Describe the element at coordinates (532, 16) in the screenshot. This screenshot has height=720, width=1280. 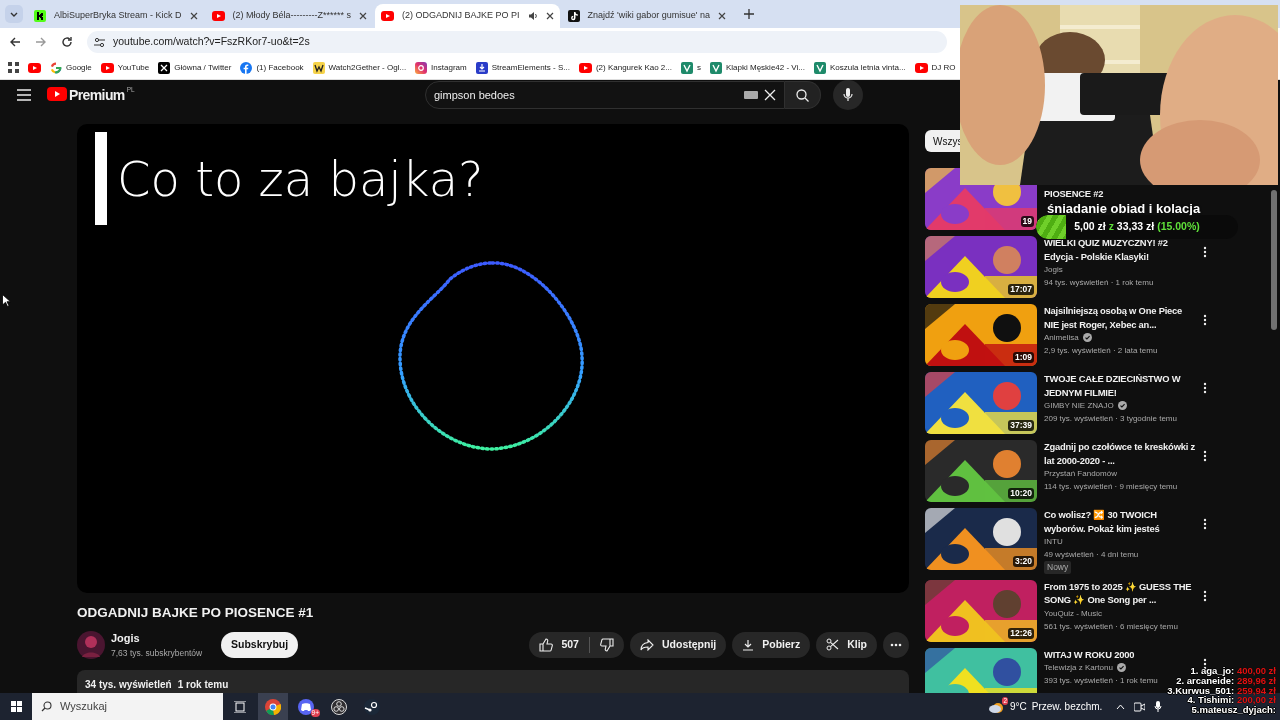
I see `speaker-icon` at that location.